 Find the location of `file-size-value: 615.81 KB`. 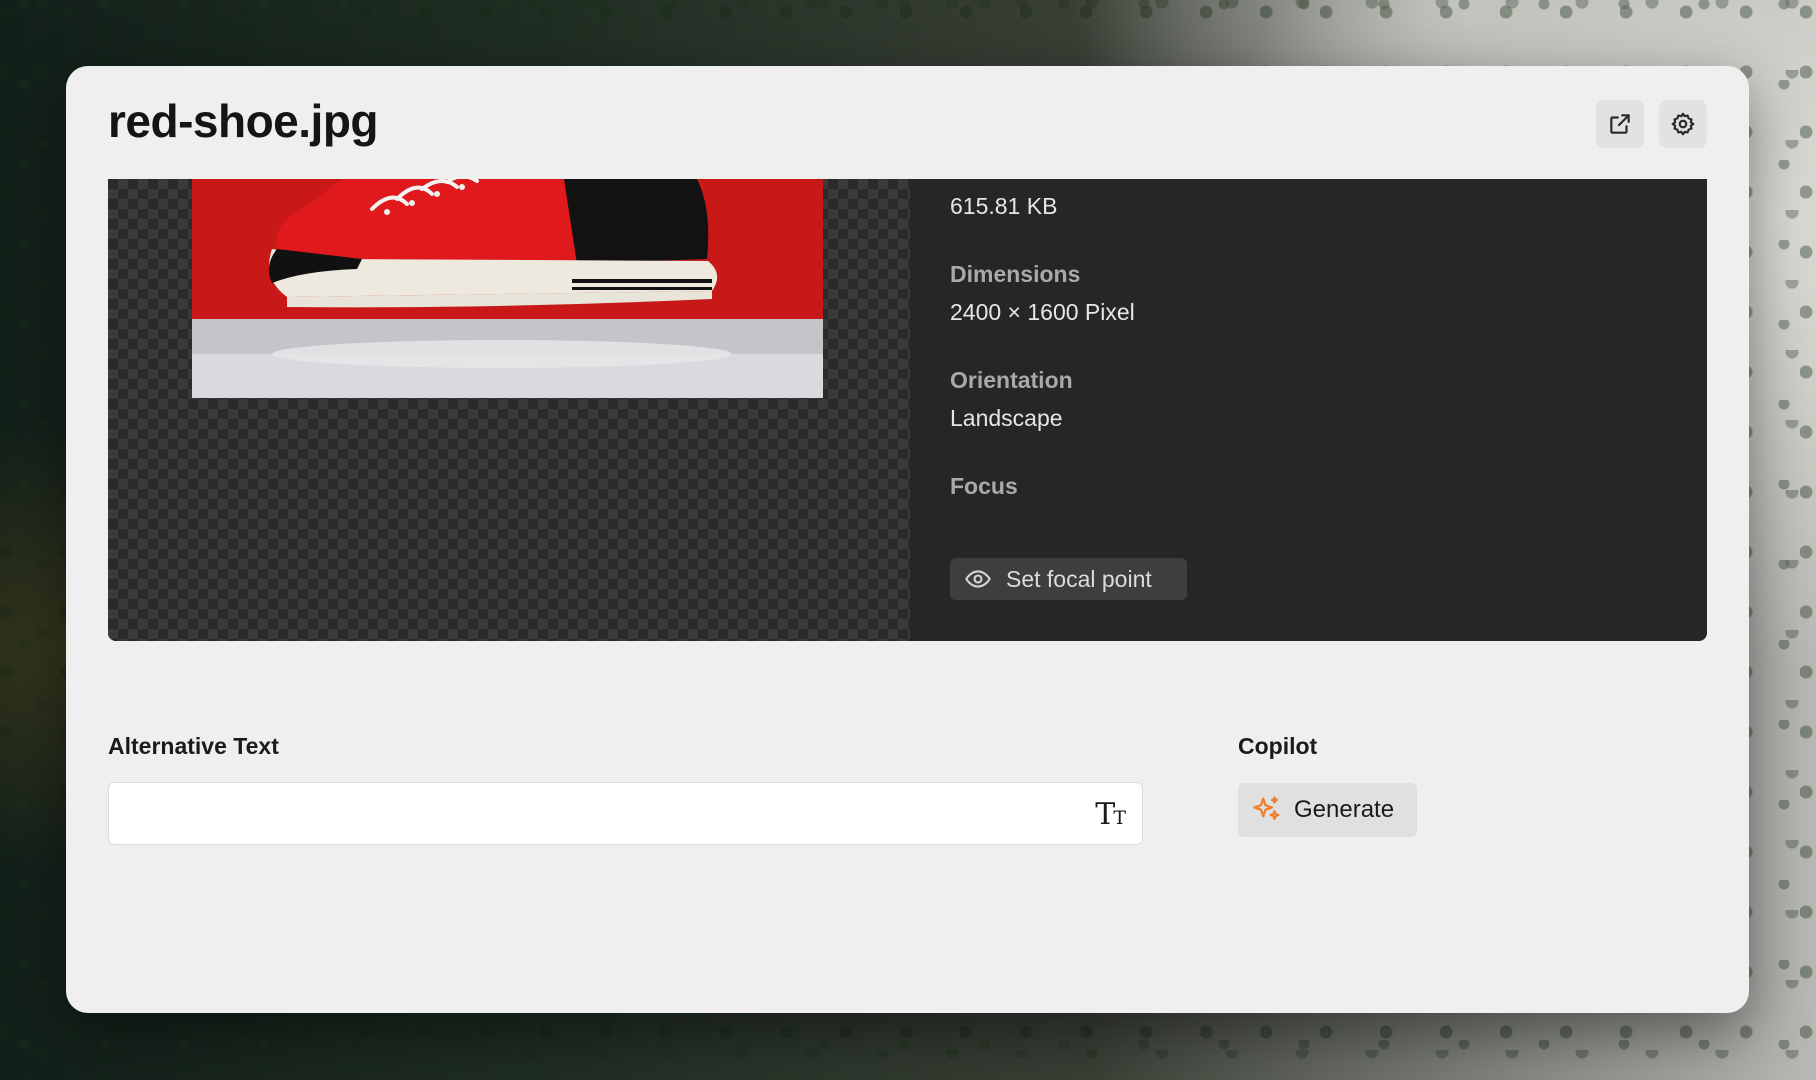

file-size-value: 615.81 KB is located at coordinates (1004, 206).